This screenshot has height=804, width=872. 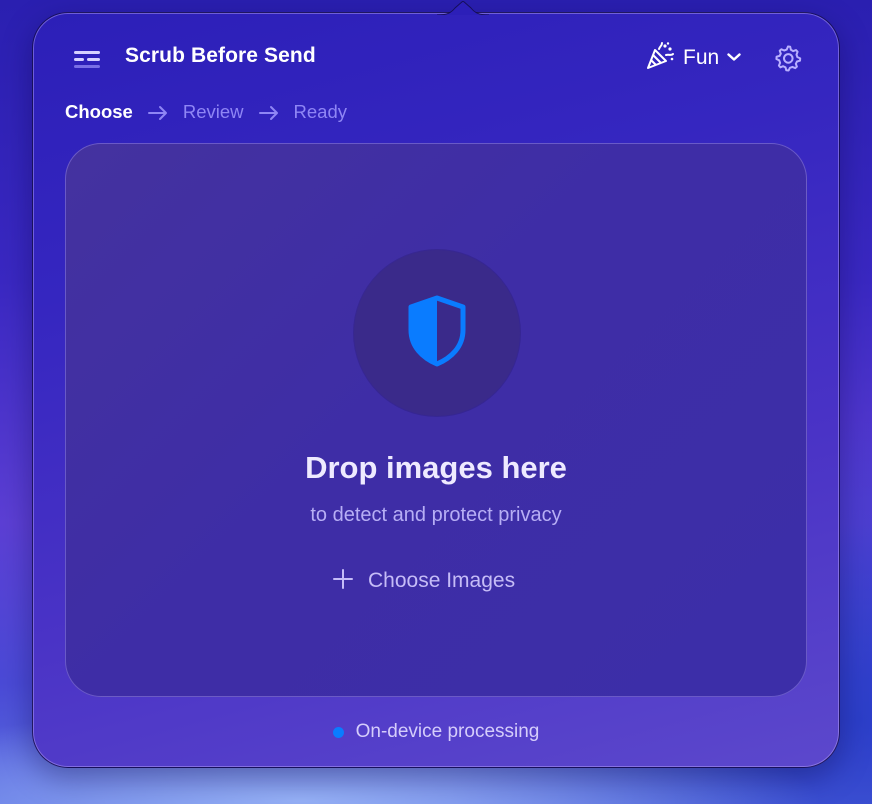 I want to click on settings-button, so click(x=788, y=58).